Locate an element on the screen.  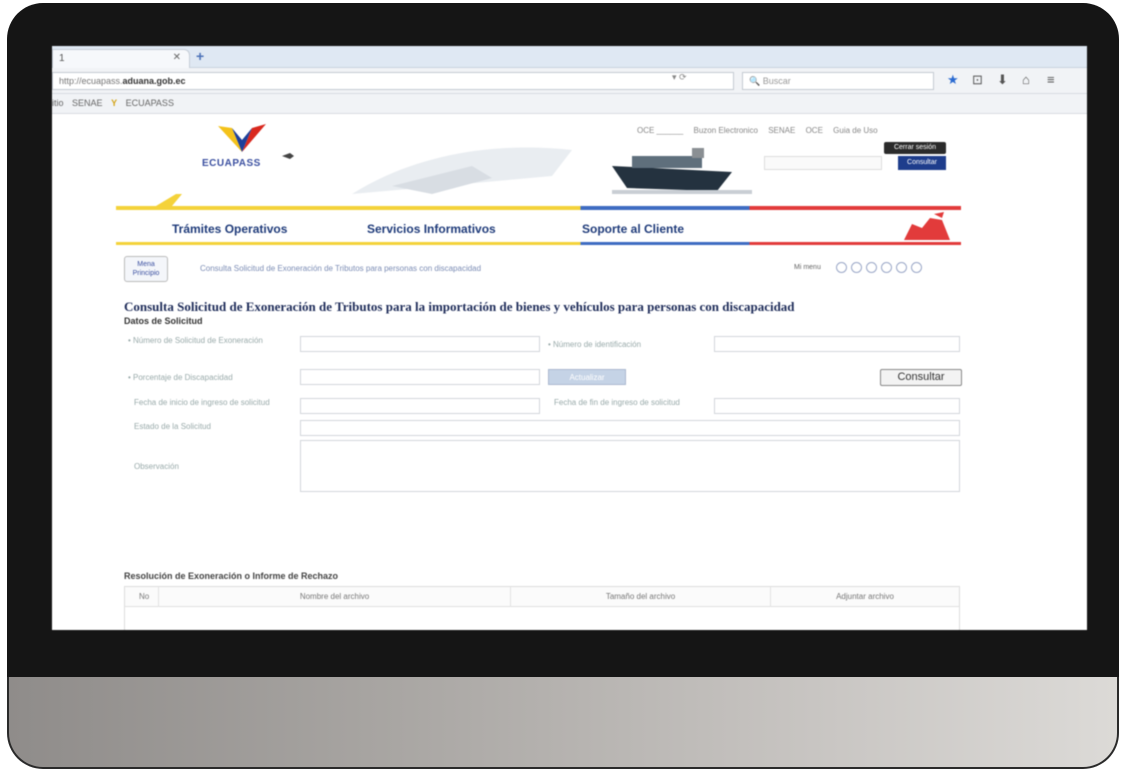
menu-icon: ≡ is located at coordinates (1051, 79).